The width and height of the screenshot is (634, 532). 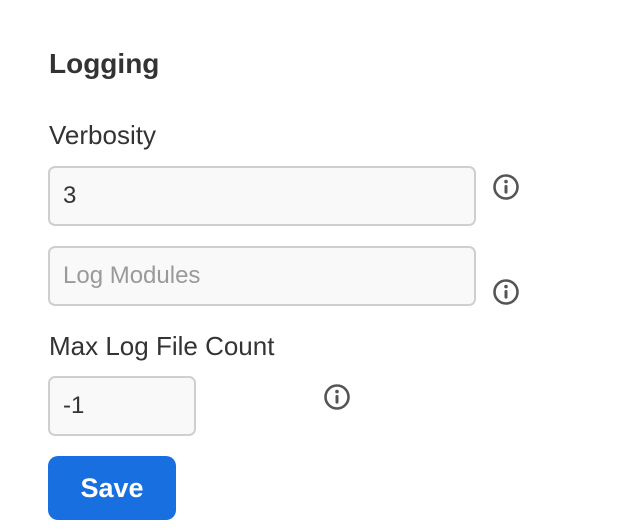 I want to click on max-log-file-count-info-icon, so click(x=337, y=397).